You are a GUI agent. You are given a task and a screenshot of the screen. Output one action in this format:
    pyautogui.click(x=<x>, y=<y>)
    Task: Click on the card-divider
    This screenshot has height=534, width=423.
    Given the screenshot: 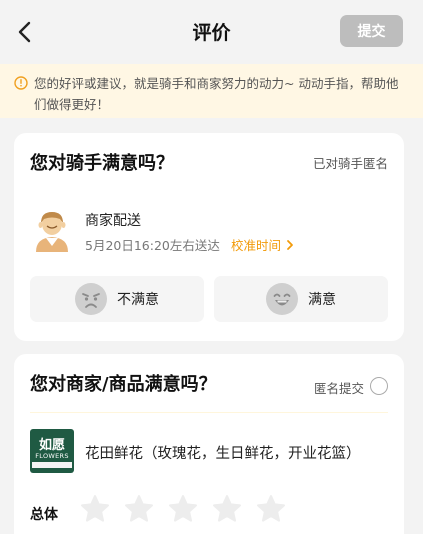 What is the action you would take?
    pyautogui.click(x=209, y=412)
    